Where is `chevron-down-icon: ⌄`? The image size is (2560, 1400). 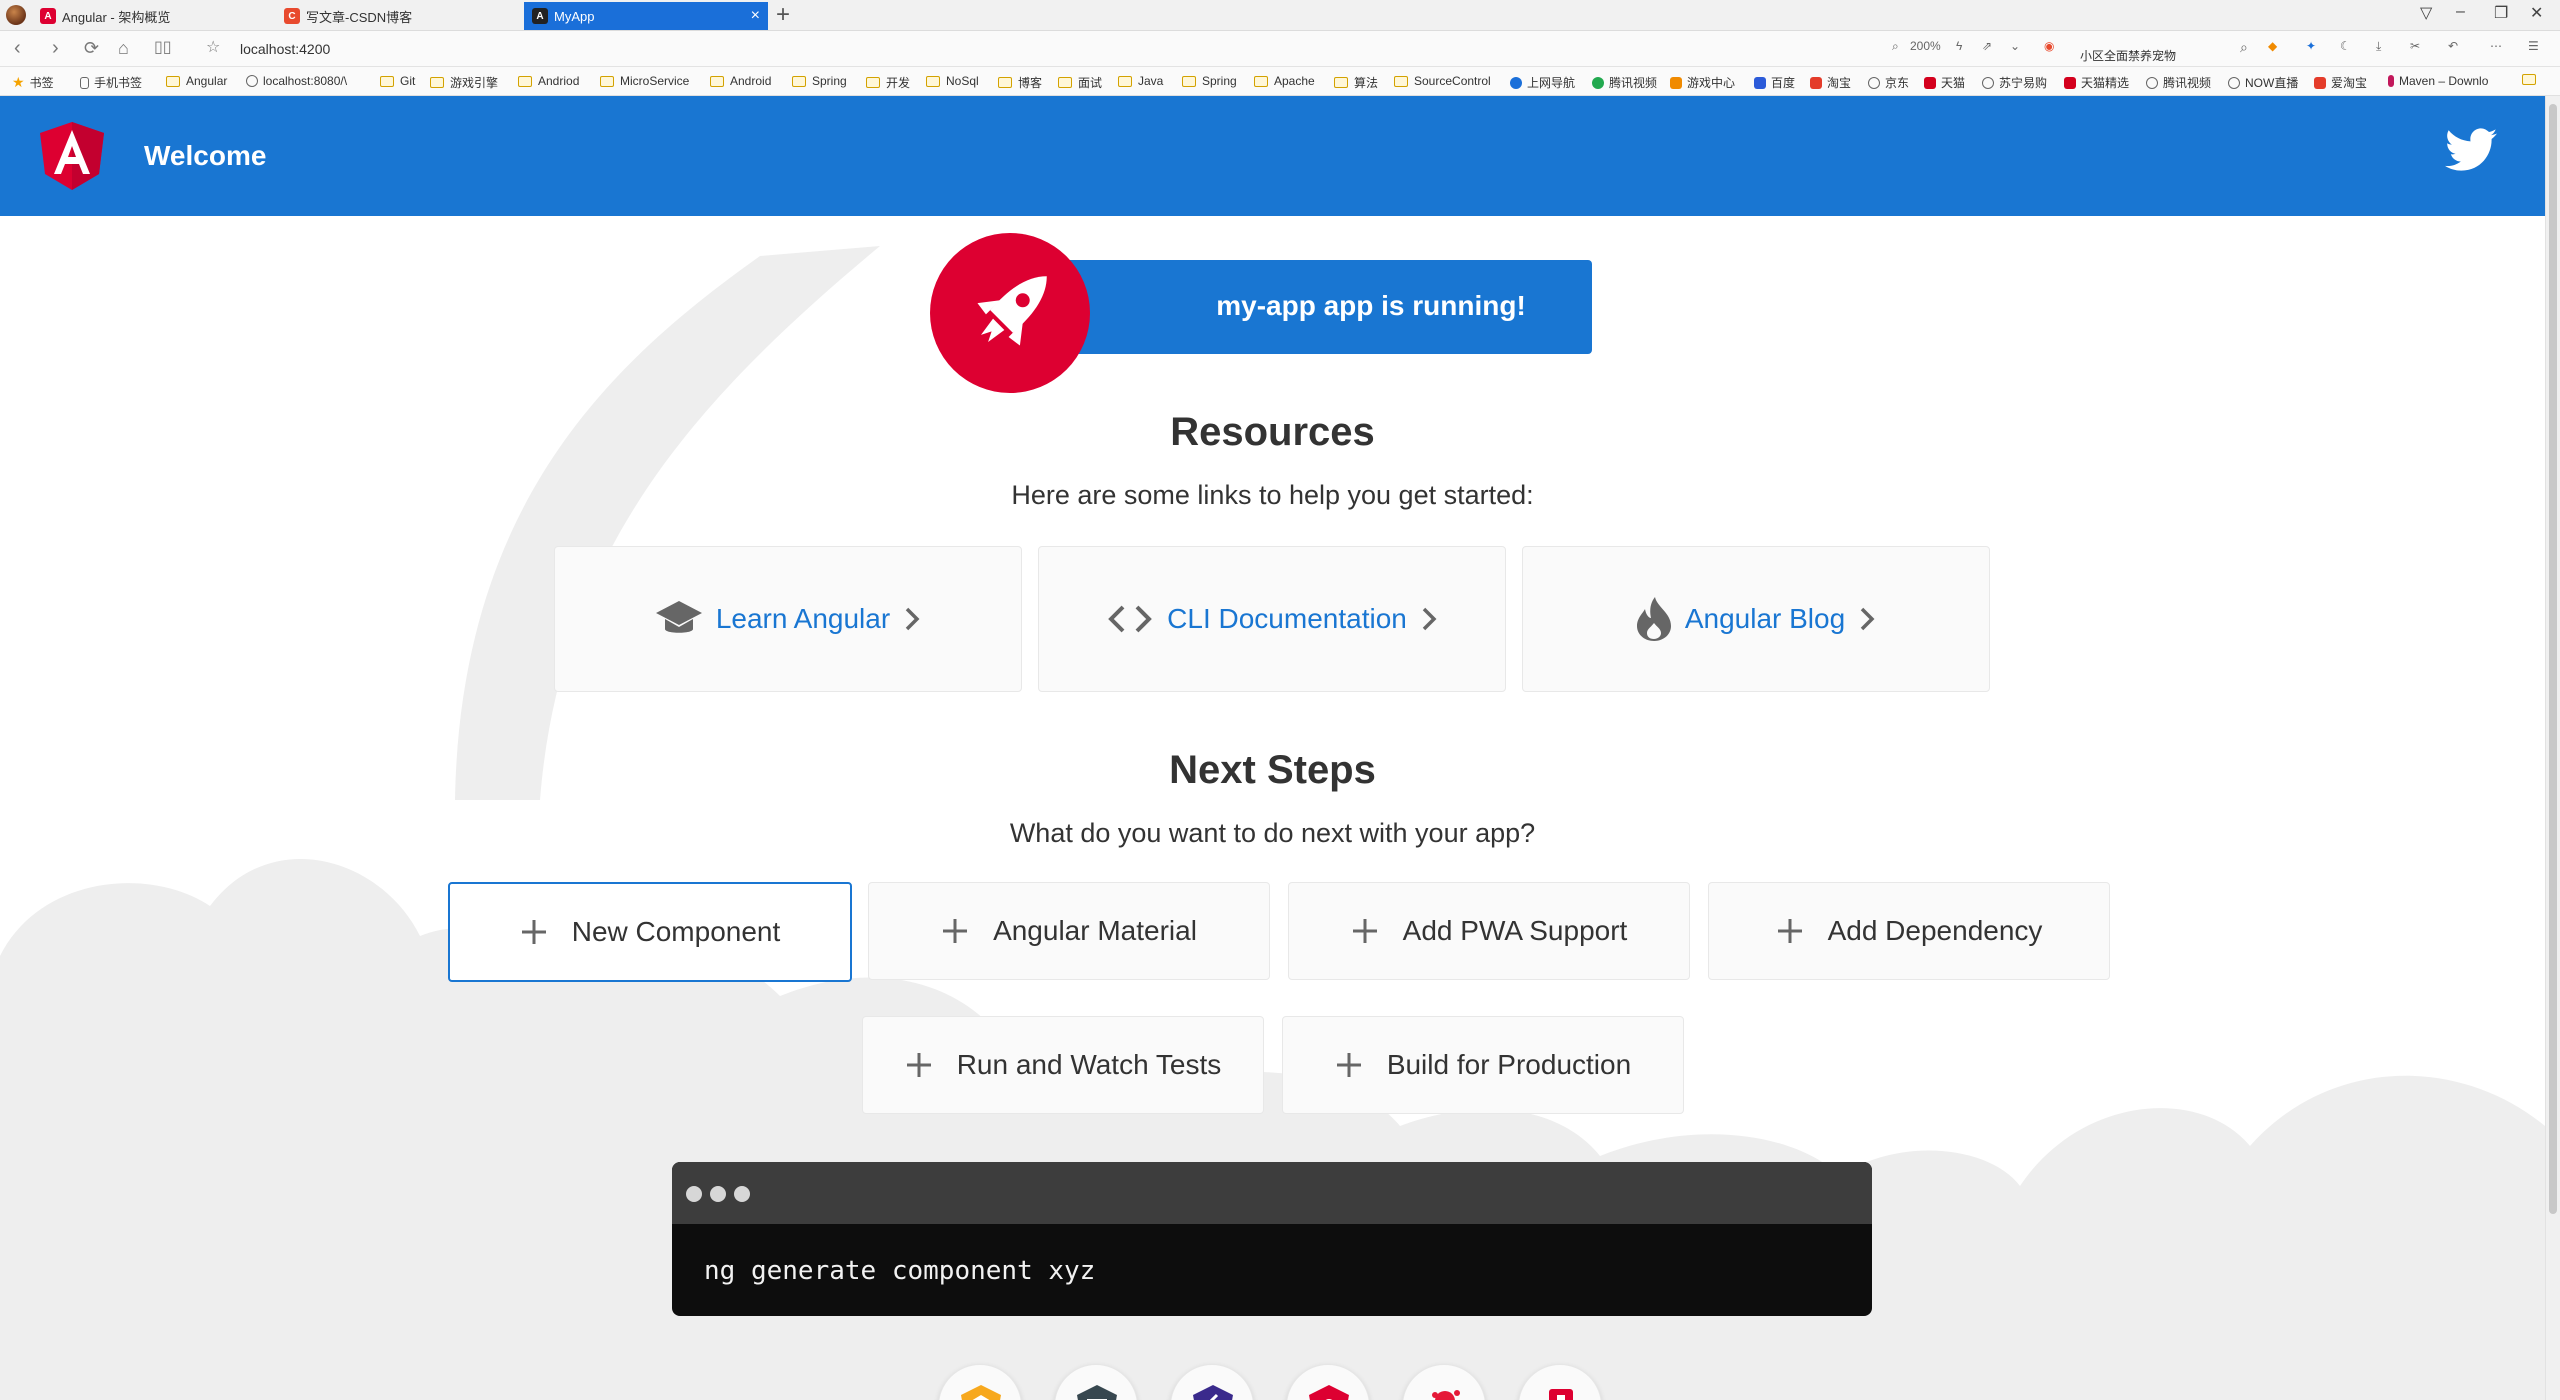
chevron-down-icon: ⌄ is located at coordinates (2015, 46).